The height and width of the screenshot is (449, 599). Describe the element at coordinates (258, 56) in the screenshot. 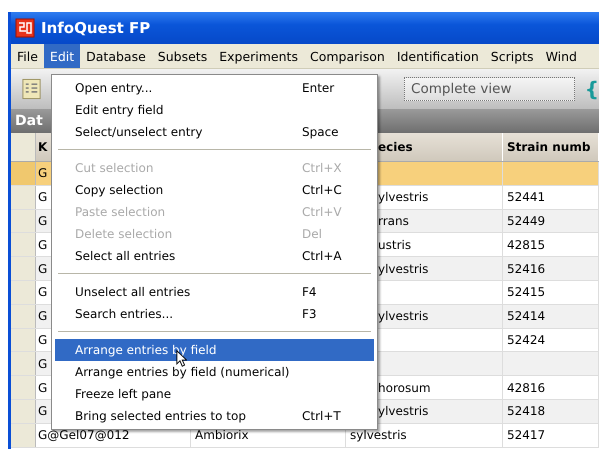

I see `menu-bar-item: Experiments` at that location.